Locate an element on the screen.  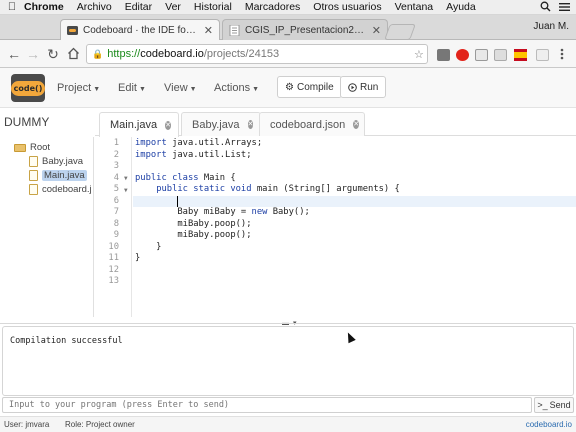
menu-archivo: Archivo is located at coordinates (94, 7).